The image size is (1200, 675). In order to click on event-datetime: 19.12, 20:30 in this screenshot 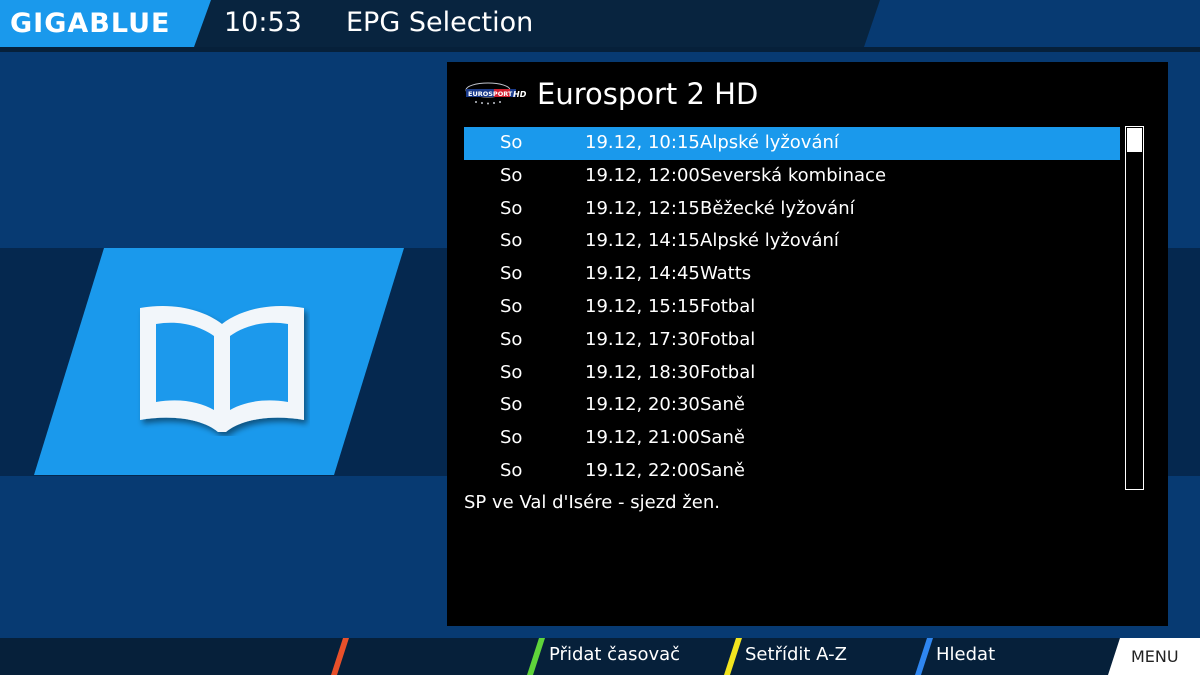, I will do `click(642, 405)`.